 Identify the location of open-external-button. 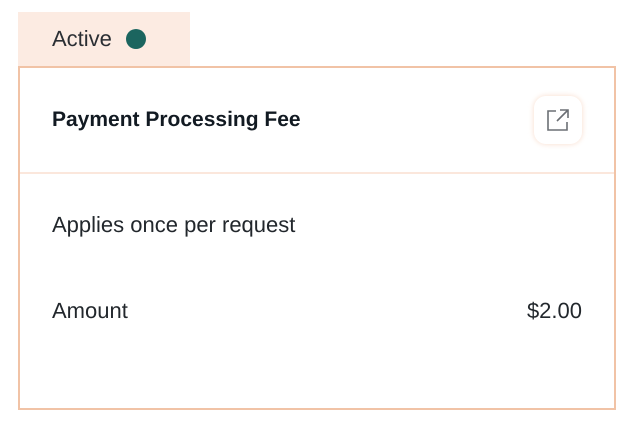
(558, 120).